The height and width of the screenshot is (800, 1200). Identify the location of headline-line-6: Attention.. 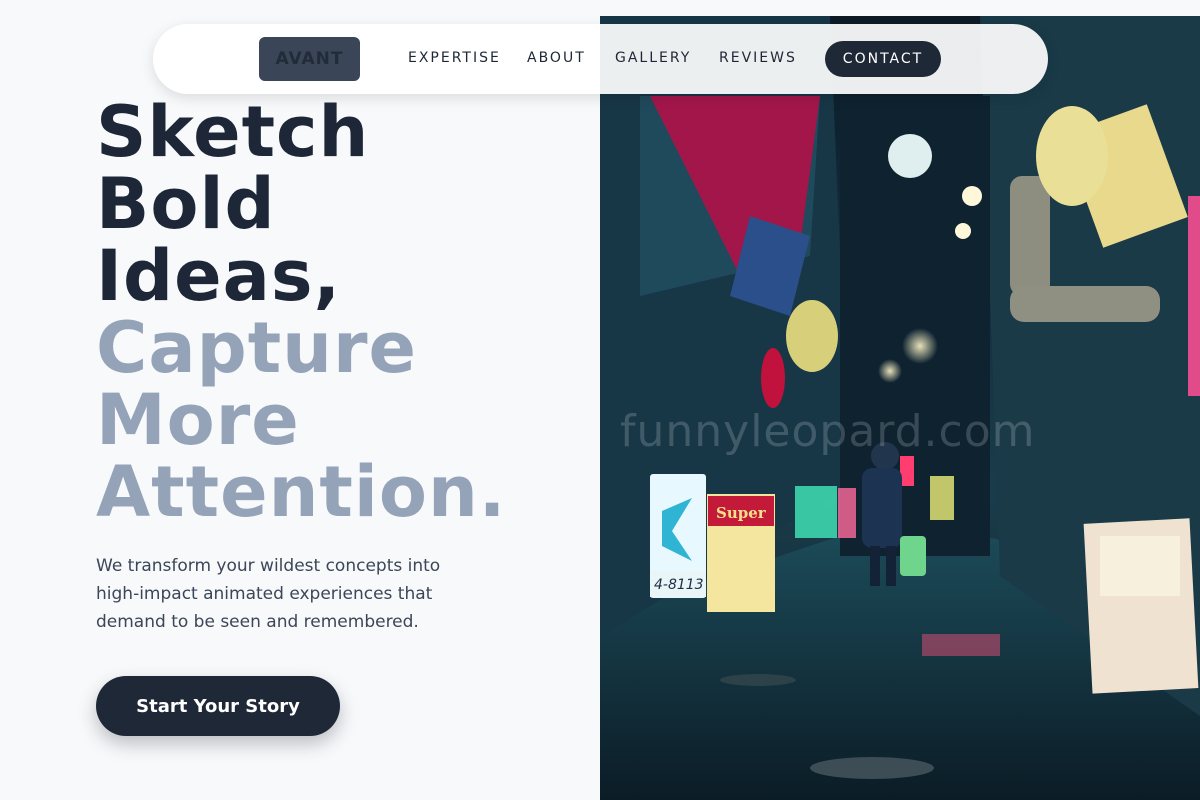
(301, 492).